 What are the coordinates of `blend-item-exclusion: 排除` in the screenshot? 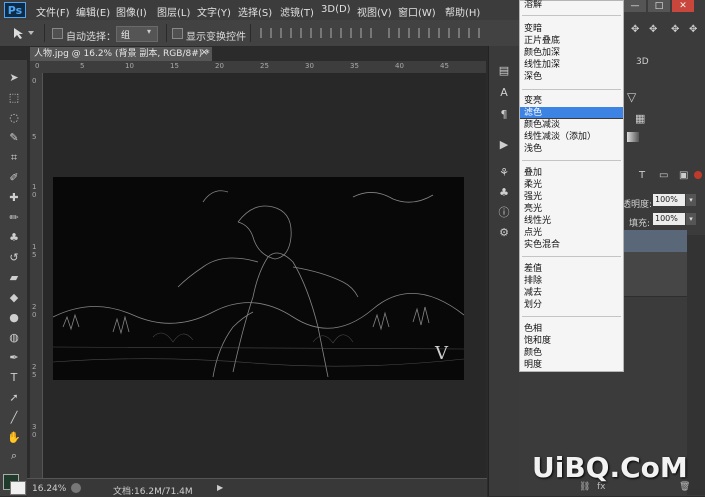 It's located at (533, 281).